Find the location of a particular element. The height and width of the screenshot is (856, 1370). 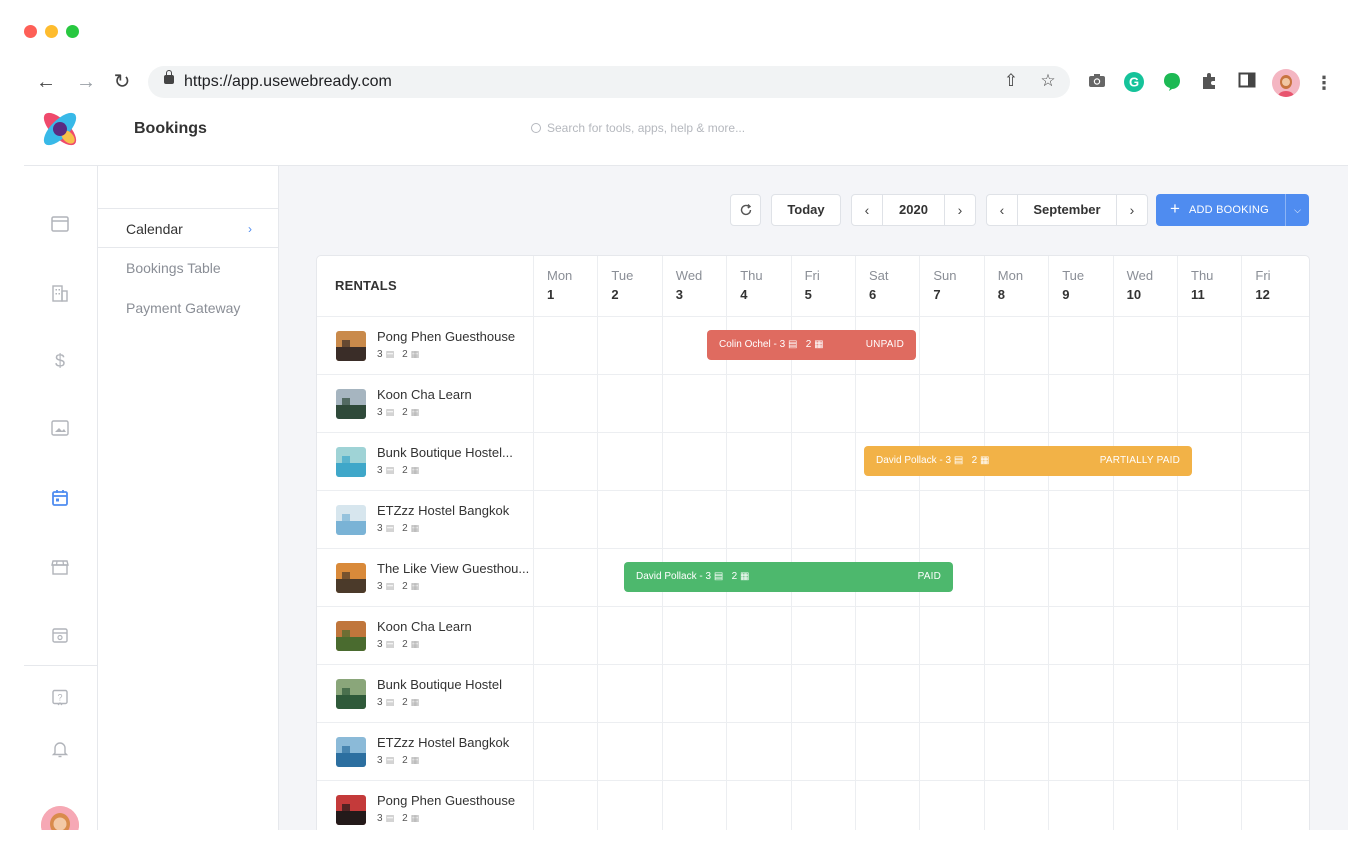

rental-row: Bunk Boutique Hostel 3 ▤ 2 ▦ is located at coordinates (813, 693).